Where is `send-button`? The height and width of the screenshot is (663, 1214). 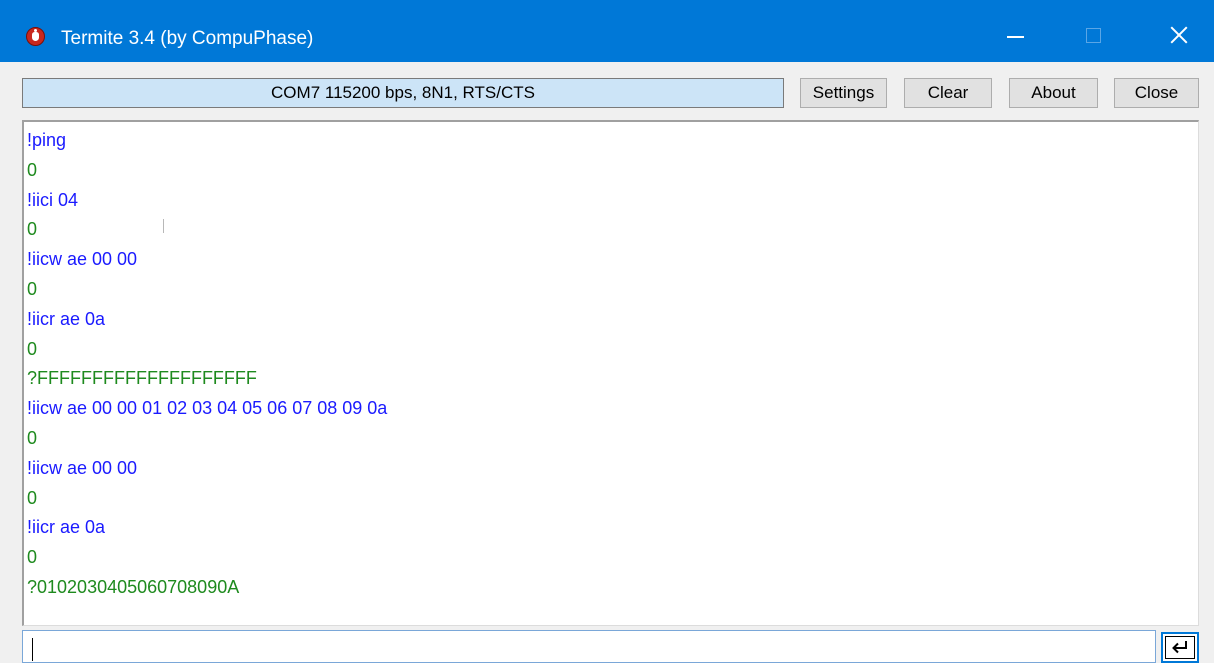
send-button is located at coordinates (1180, 647).